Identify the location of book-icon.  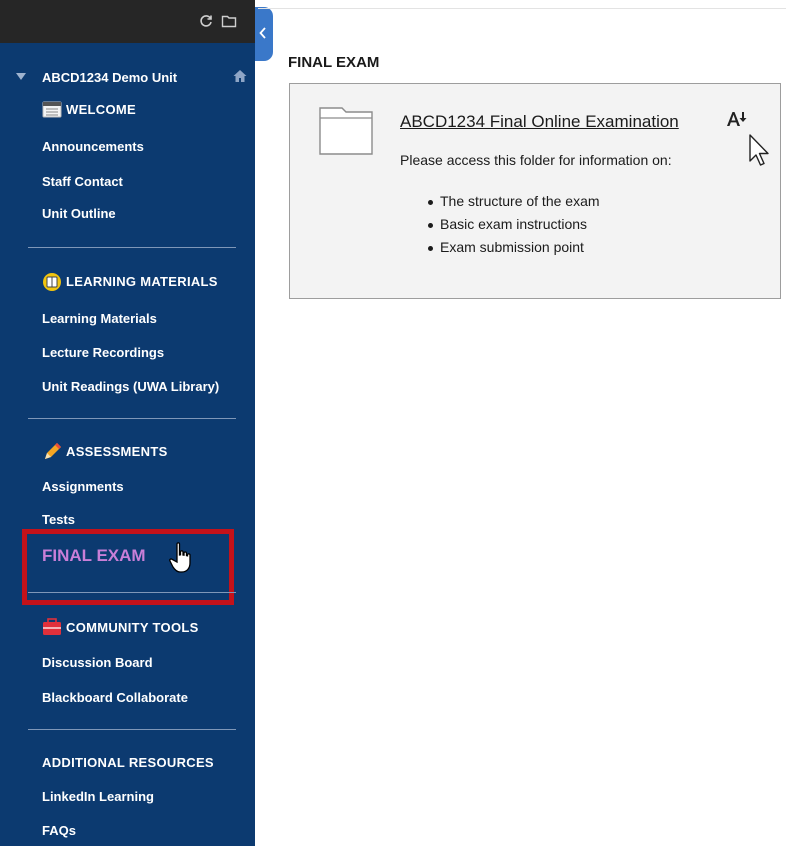
(52, 281).